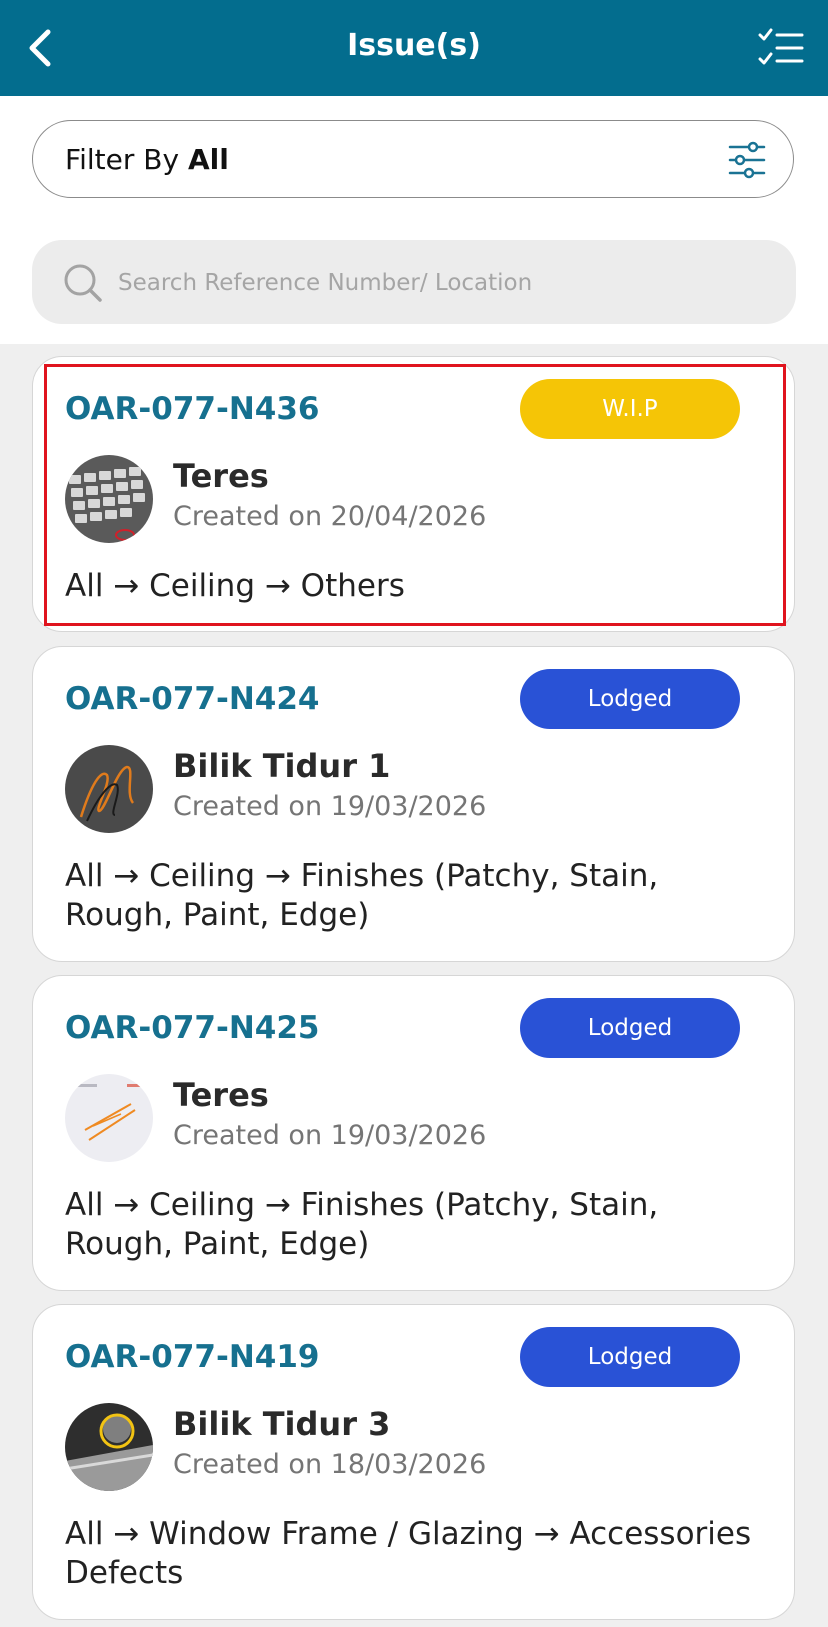 The height and width of the screenshot is (1627, 828). I want to click on issue-reference: OAR-077-N425, so click(192, 1028).